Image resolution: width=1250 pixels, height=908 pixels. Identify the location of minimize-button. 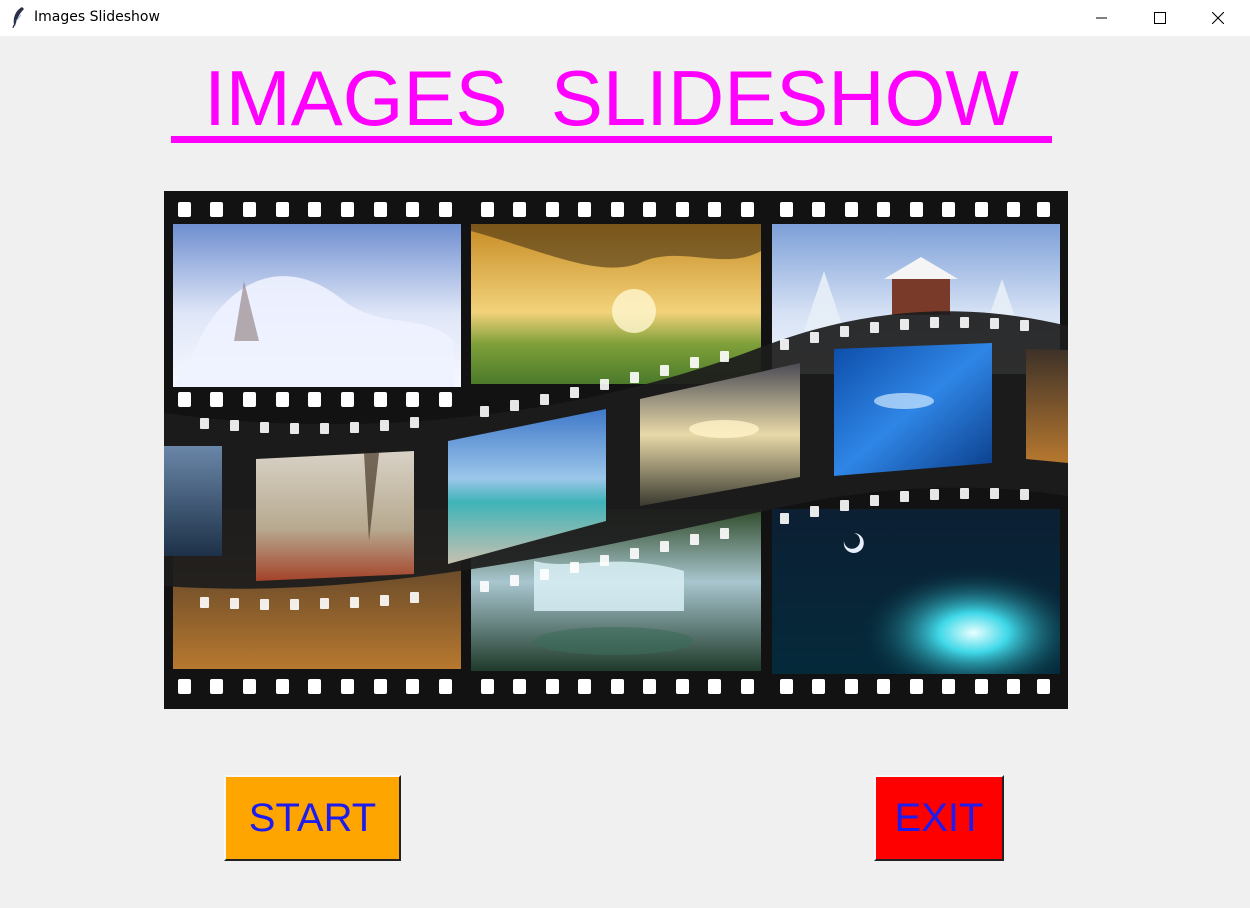
(1102, 18).